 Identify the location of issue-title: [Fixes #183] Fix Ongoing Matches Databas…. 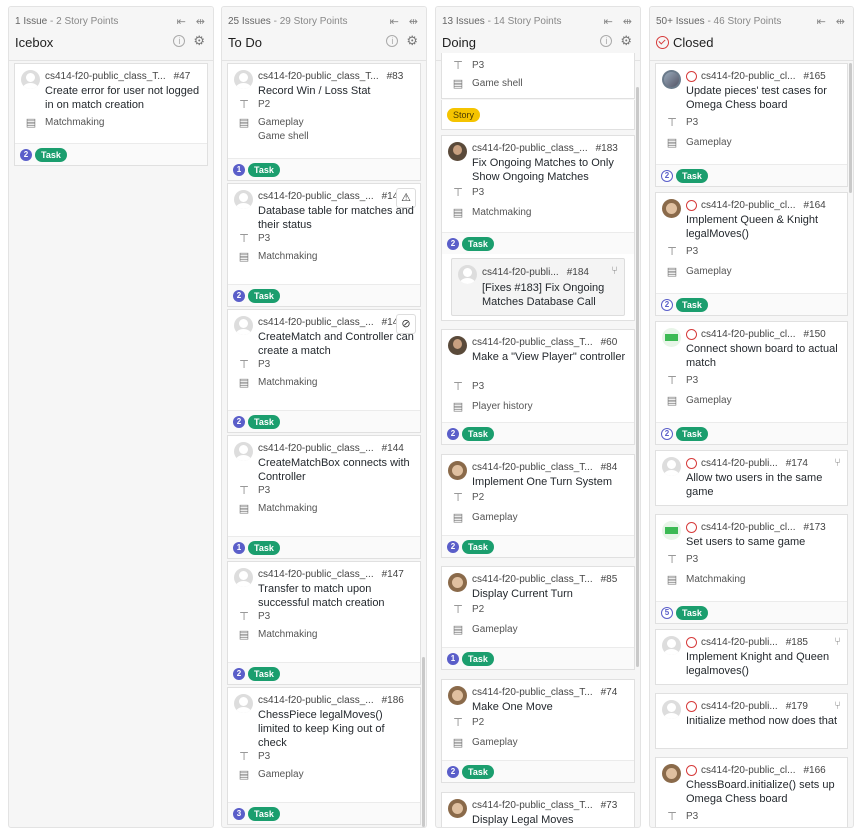
(550, 295).